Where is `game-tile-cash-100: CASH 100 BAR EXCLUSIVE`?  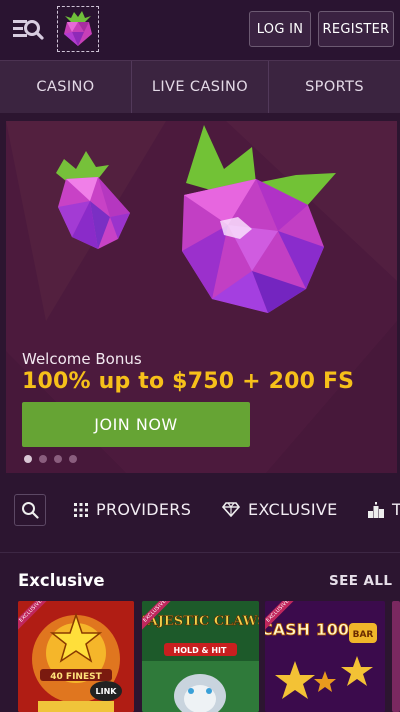 game-tile-cash-100: CASH 100 BAR EXCLUSIVE is located at coordinates (325, 656).